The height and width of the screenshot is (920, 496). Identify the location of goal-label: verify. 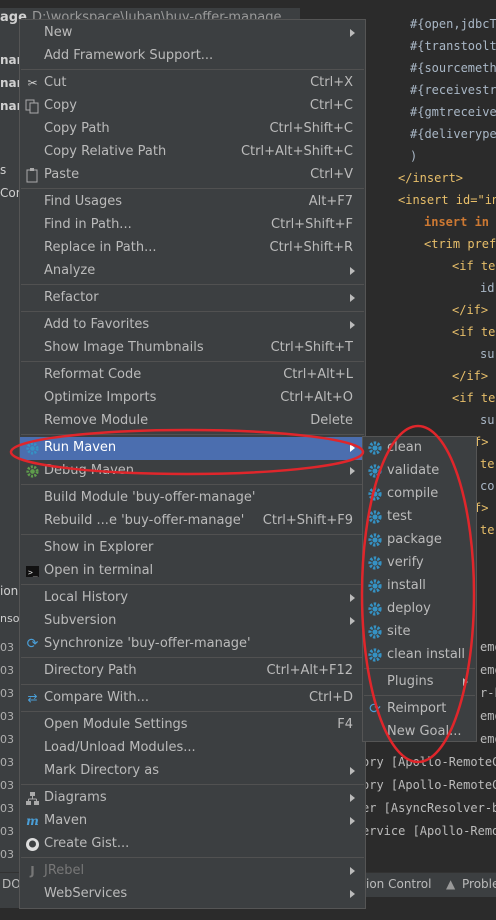
(405, 562).